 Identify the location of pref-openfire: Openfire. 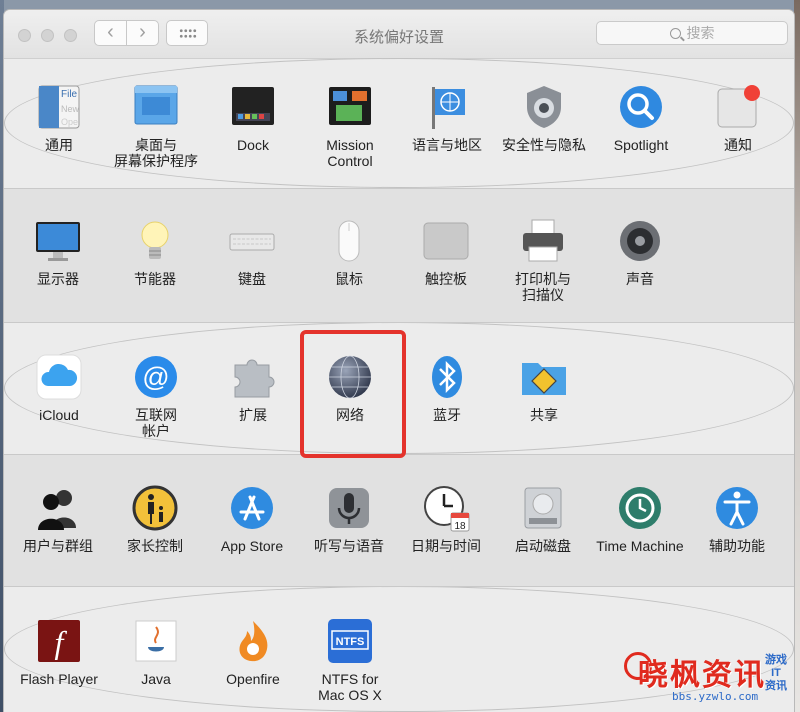
(253, 652).